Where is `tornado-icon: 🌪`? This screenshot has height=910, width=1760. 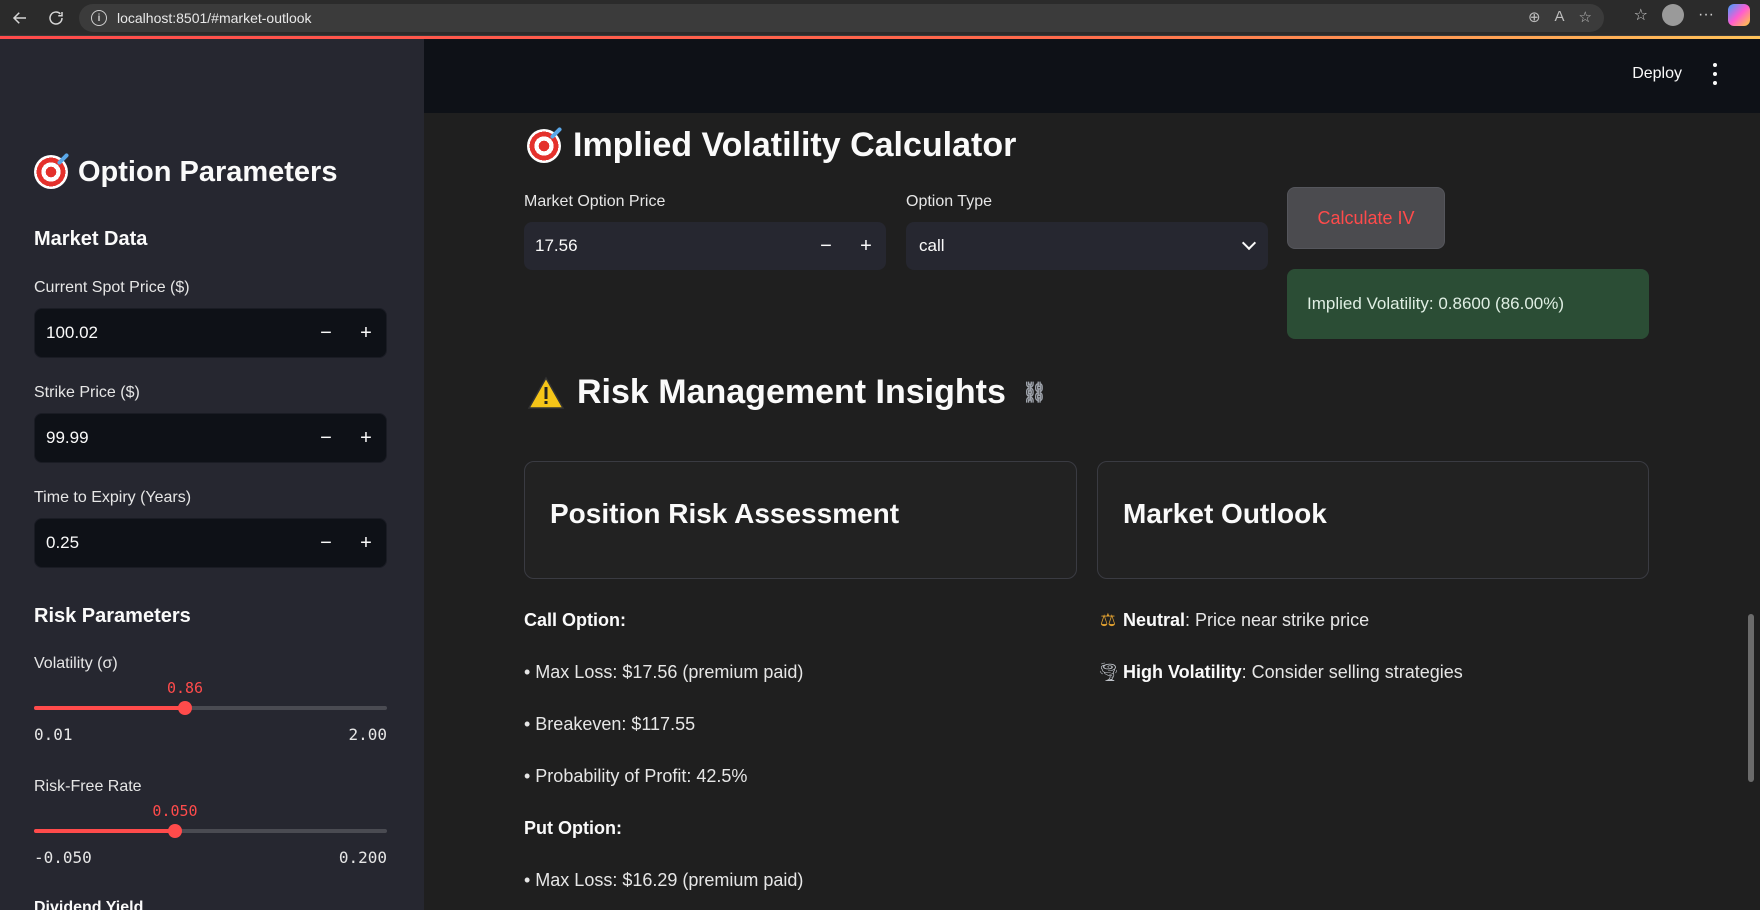 tornado-icon: 🌪 is located at coordinates (1108, 672).